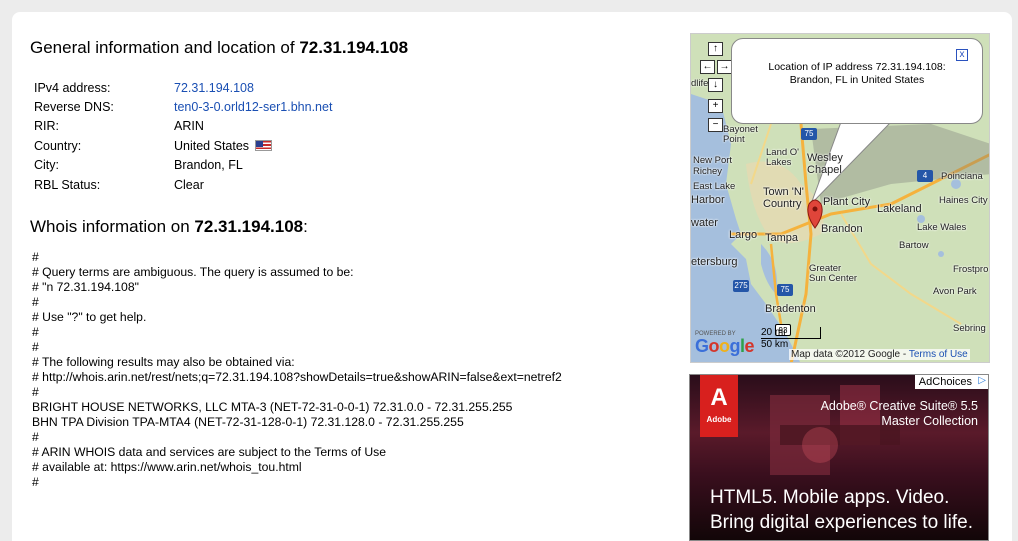 Image resolution: width=1018 pixels, height=541 pixels. Describe the element at coordinates (249, 226) in the screenshot. I see `whois-title-ip: 72.31.194.108` at that location.